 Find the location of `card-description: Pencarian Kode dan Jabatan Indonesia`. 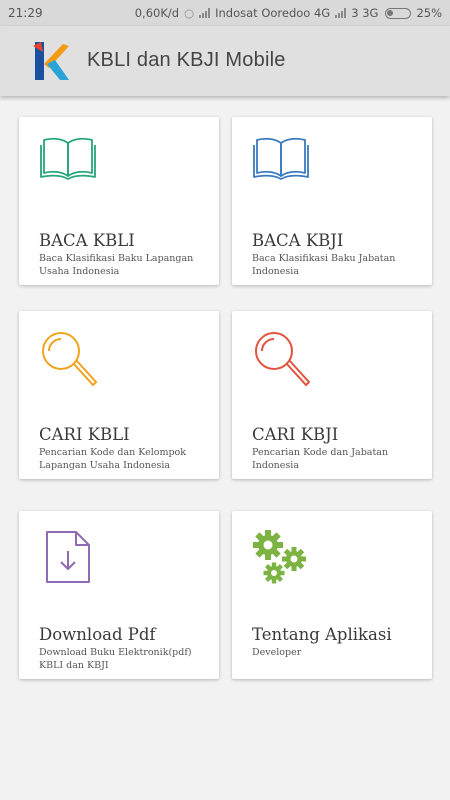

card-description: Pencarian Kode dan Jabatan Indonesia is located at coordinates (320, 459).